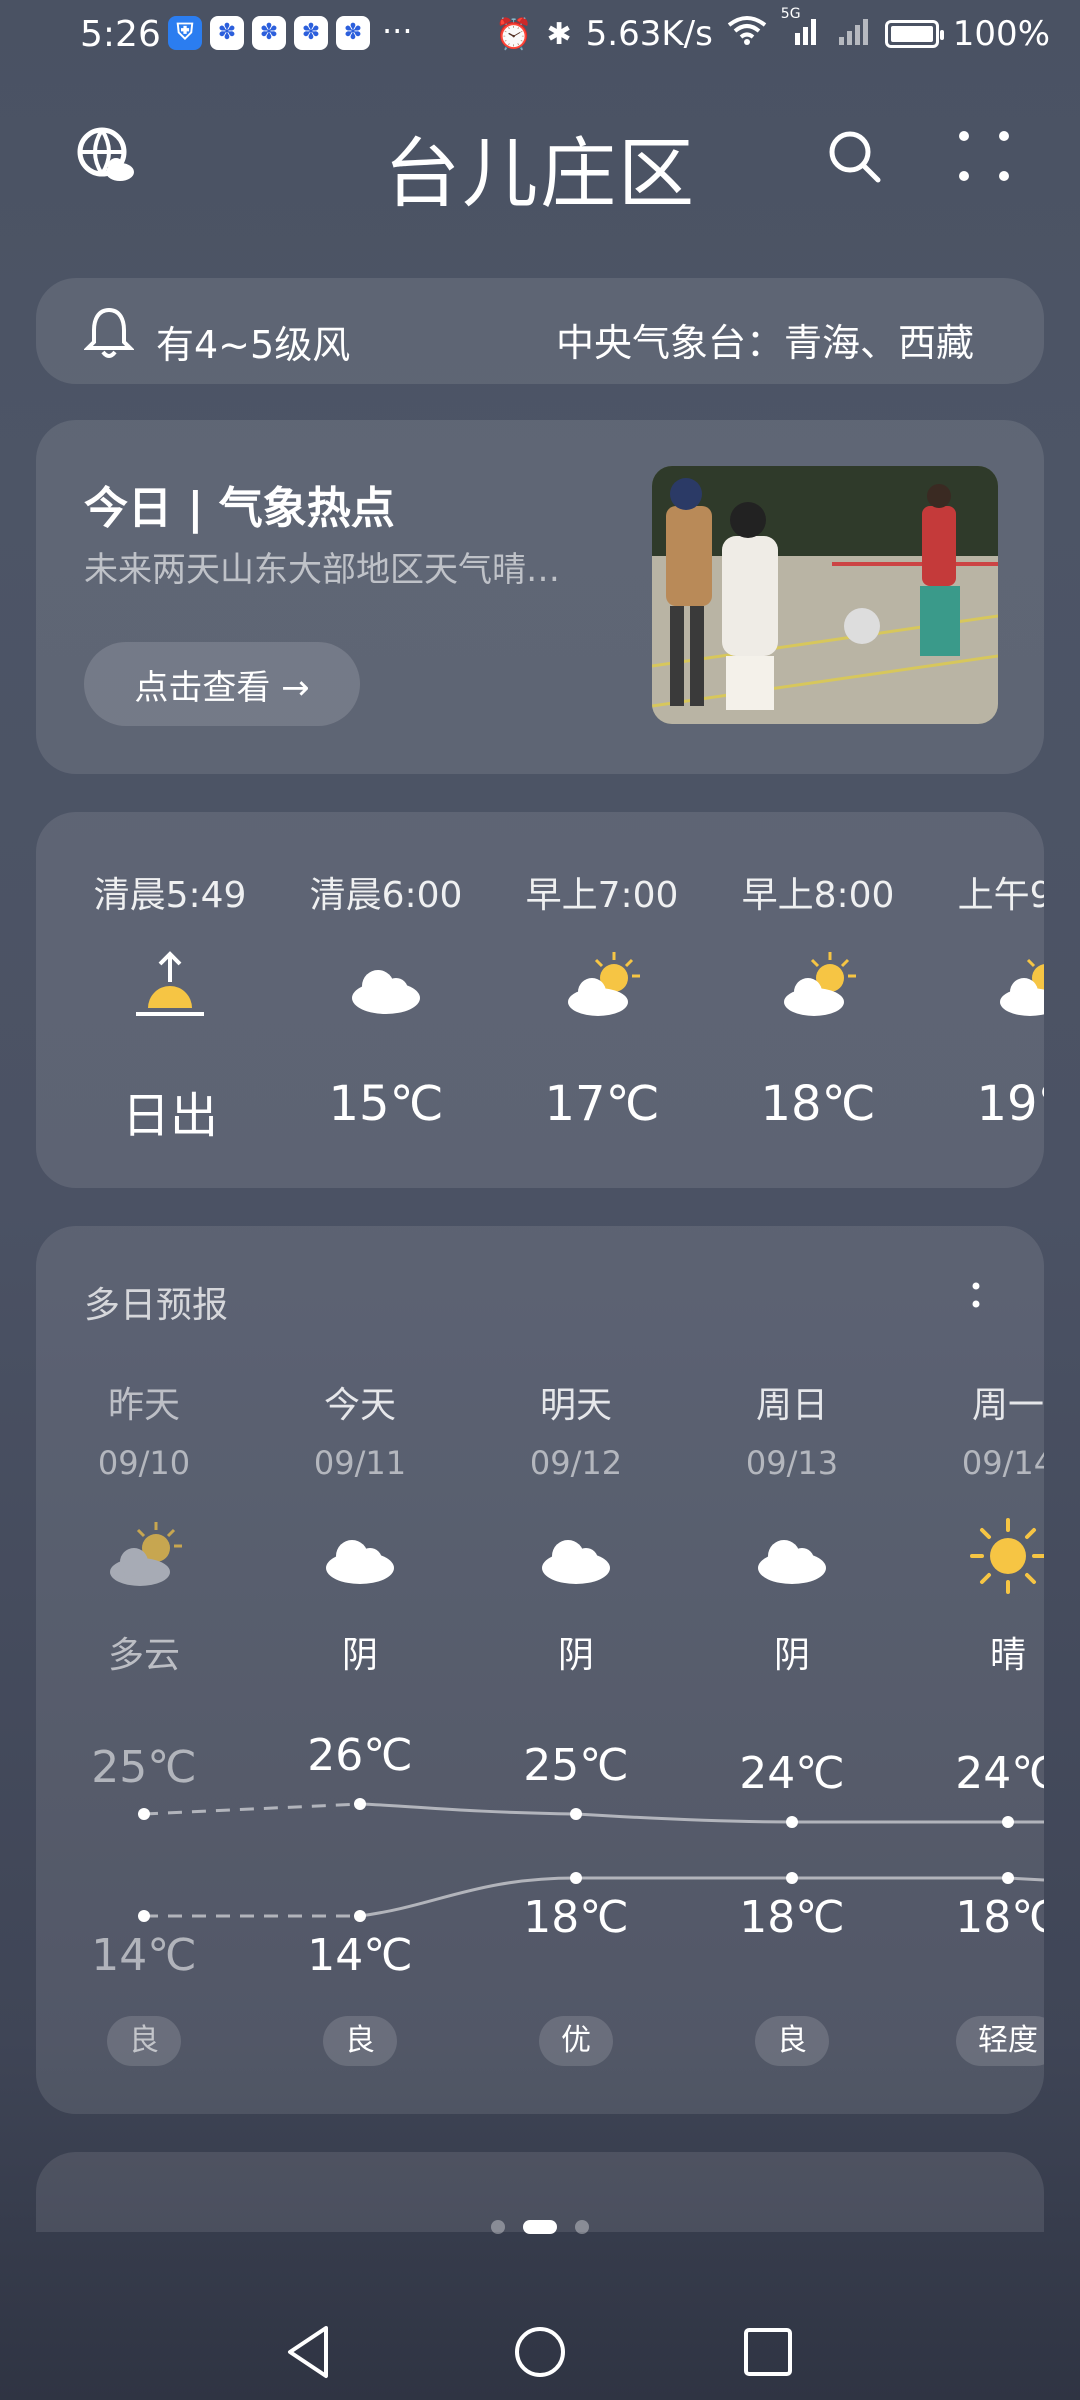 Image resolution: width=1080 pixels, height=2400 pixels. I want to click on system-nav-bar, so click(540, 2350).